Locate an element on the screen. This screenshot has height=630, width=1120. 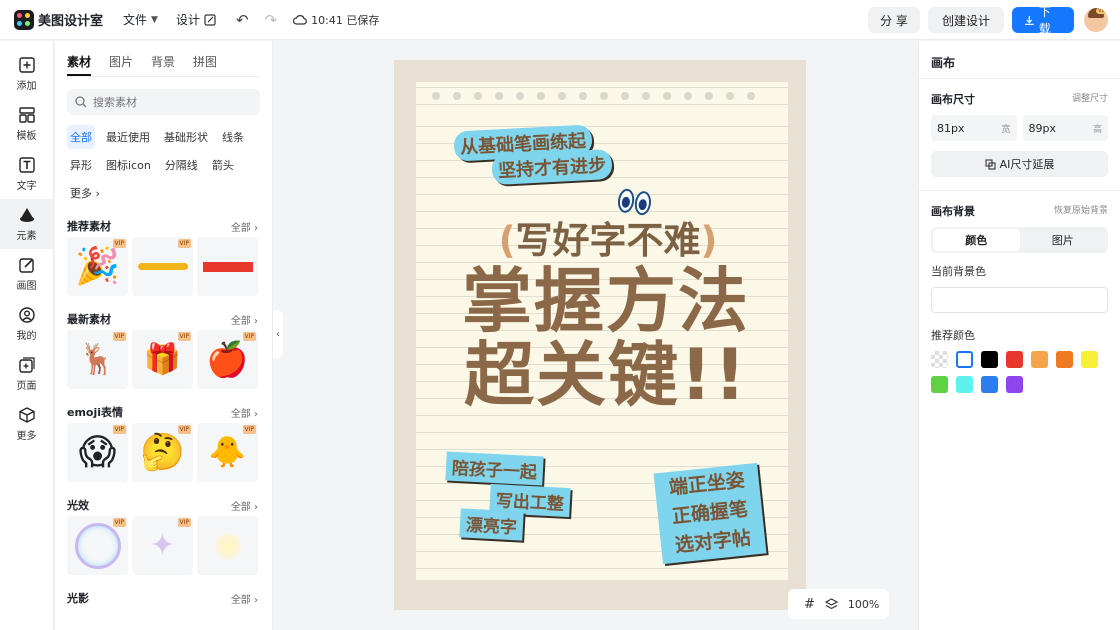
share-button: 分 享 is located at coordinates (894, 20).